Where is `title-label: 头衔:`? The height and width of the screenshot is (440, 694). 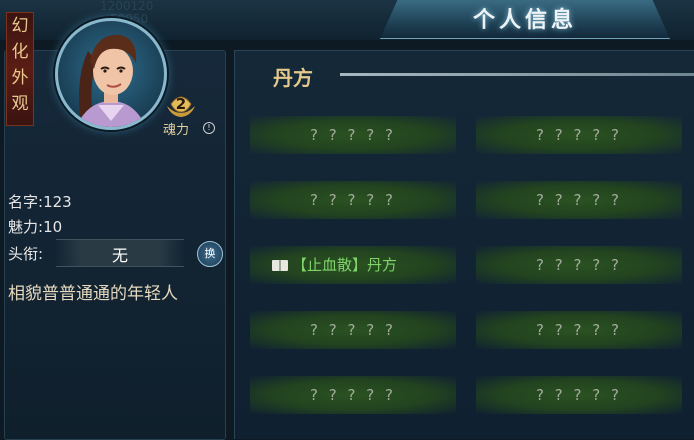
title-label: 头衔: is located at coordinates (26, 254).